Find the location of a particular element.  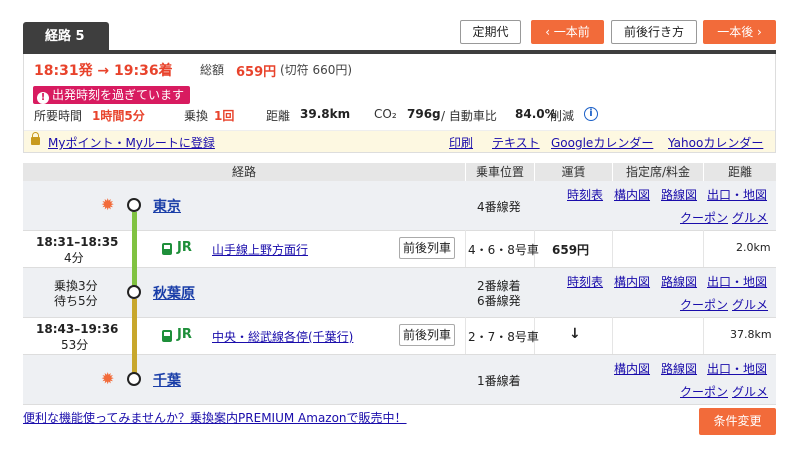

leg-distance: 2.0km is located at coordinates (753, 247).